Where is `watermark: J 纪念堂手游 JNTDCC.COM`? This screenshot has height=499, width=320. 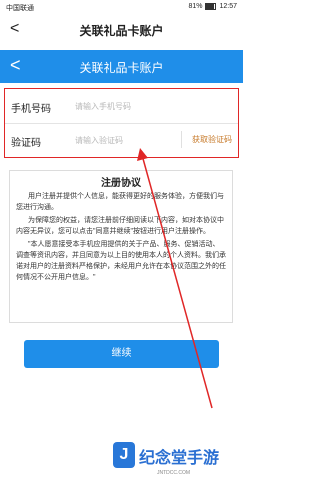
watermark: J 纪念堂手游 JNTDCC.COM is located at coordinates (175, 459).